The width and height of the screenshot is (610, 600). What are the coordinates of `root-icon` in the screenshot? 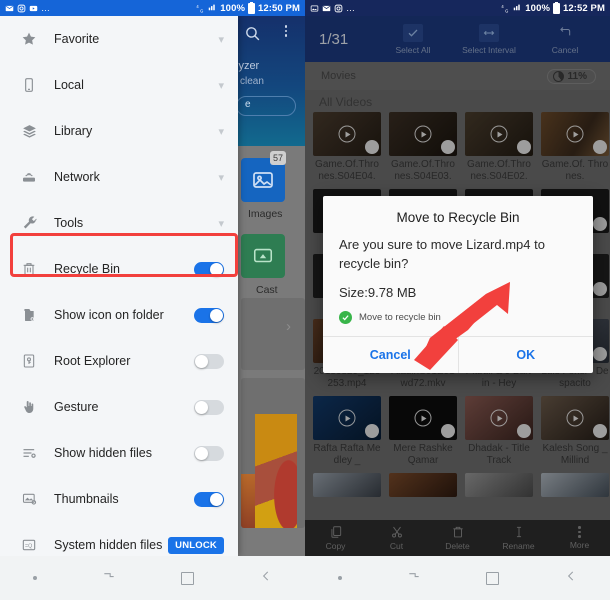 It's located at (29, 361).